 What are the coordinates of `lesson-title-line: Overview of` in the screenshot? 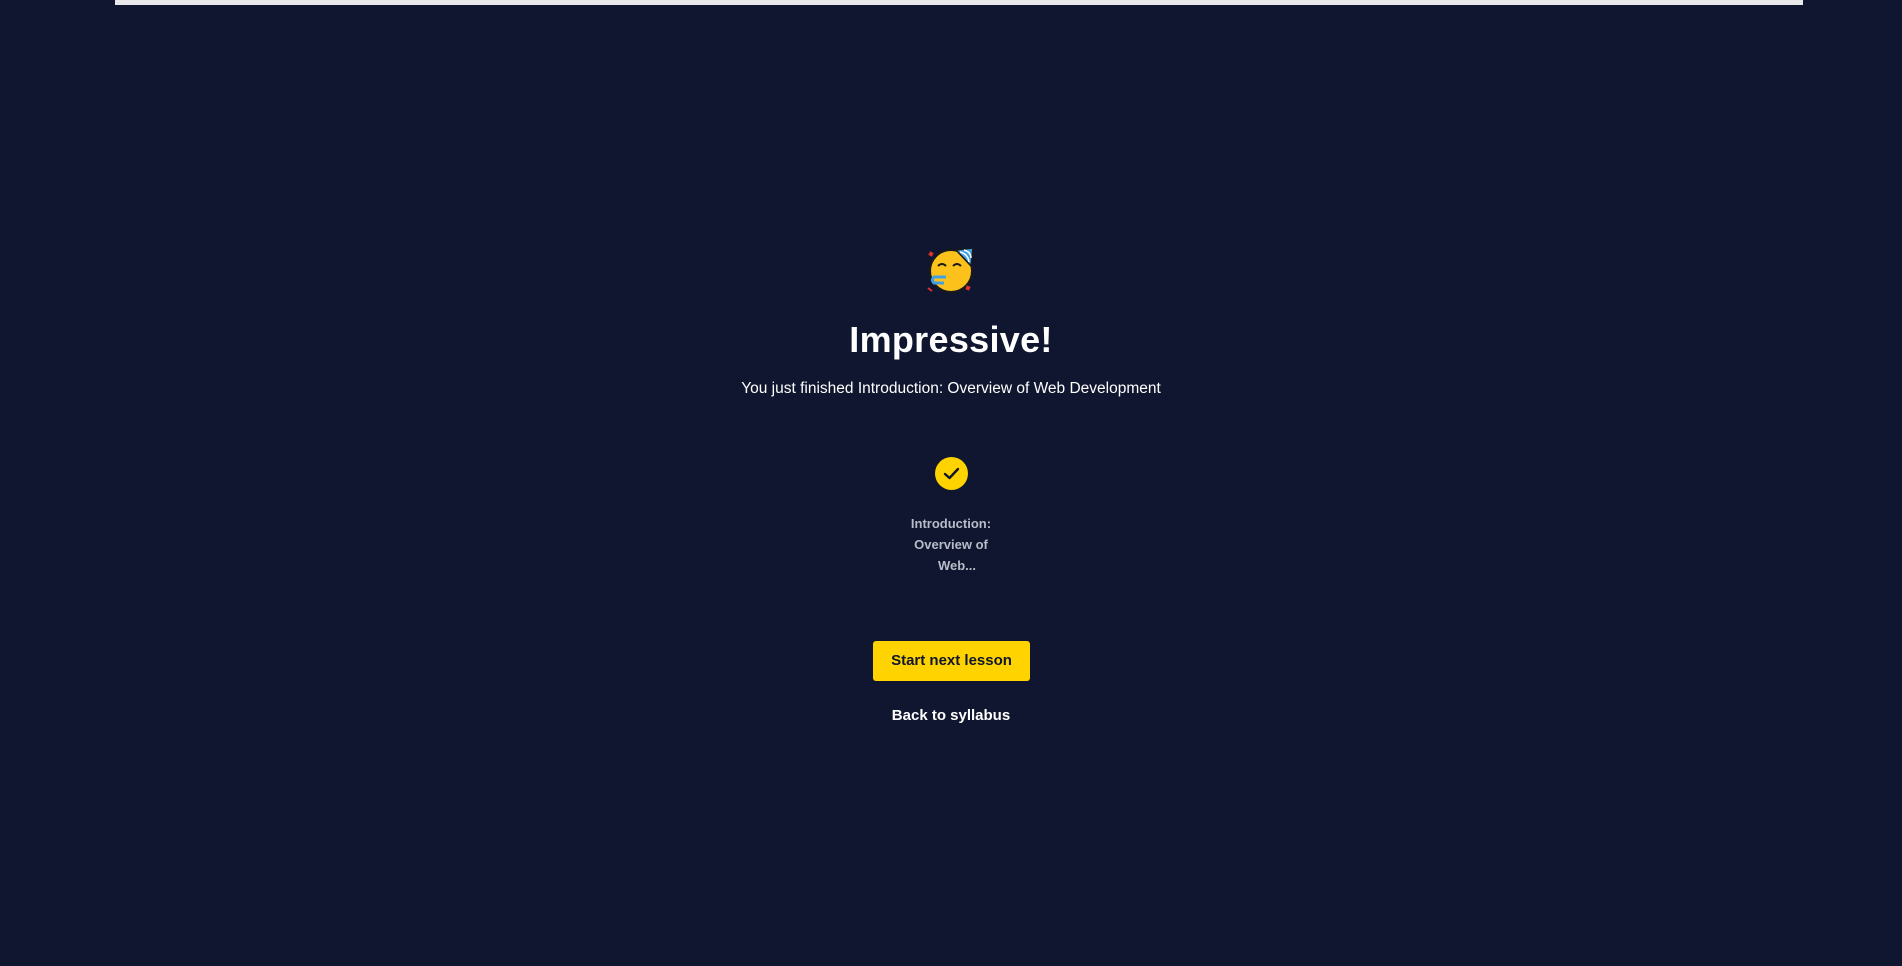 It's located at (951, 544).